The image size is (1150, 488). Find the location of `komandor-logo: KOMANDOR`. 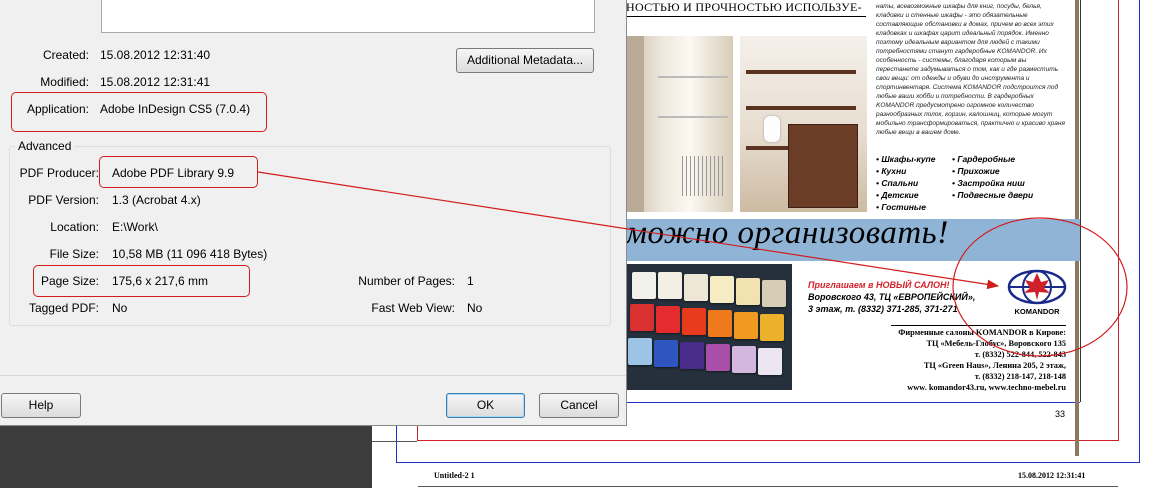

komandor-logo: KOMANDOR is located at coordinates (1037, 295).